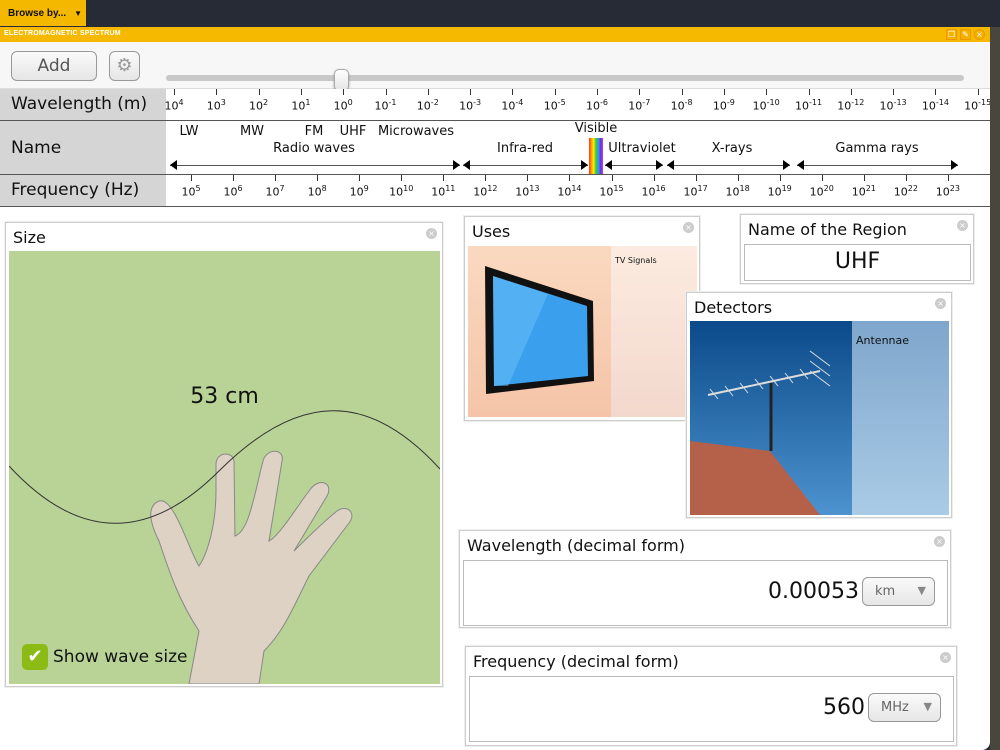  What do you see at coordinates (642, 148) in the screenshot?
I see `region-ultraviolet: Ultraviolet` at bounding box center [642, 148].